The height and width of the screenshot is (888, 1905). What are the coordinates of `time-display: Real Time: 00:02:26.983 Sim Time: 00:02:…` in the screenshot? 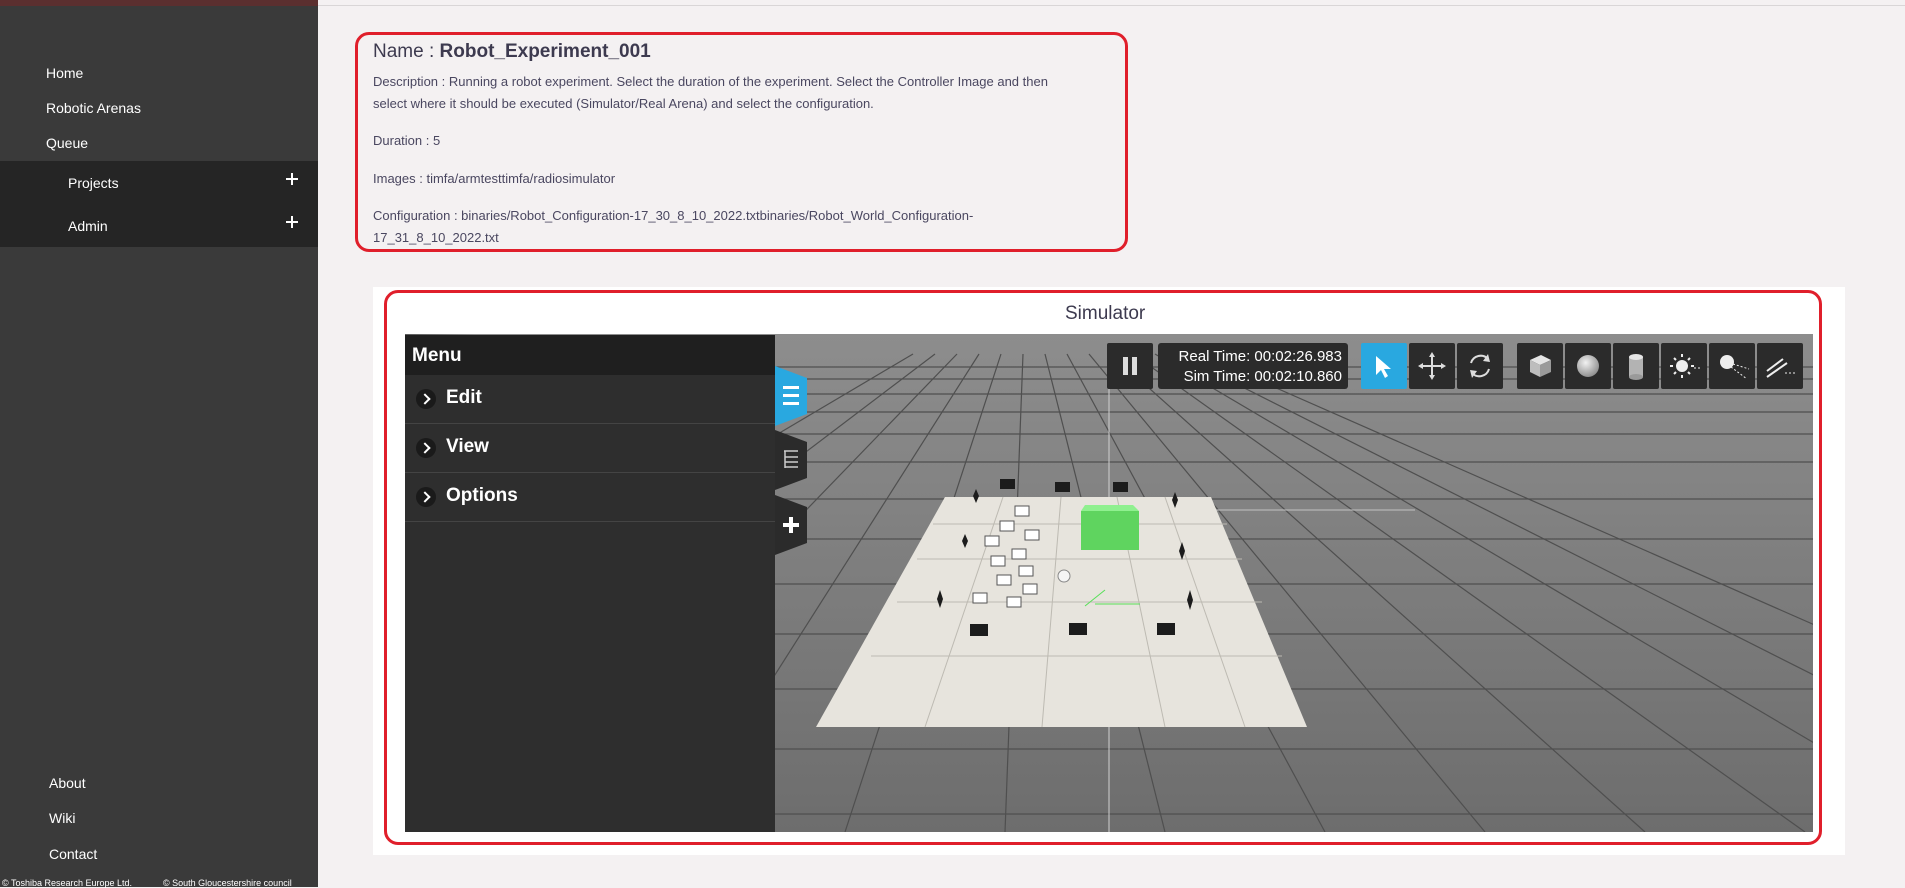 It's located at (1253, 366).